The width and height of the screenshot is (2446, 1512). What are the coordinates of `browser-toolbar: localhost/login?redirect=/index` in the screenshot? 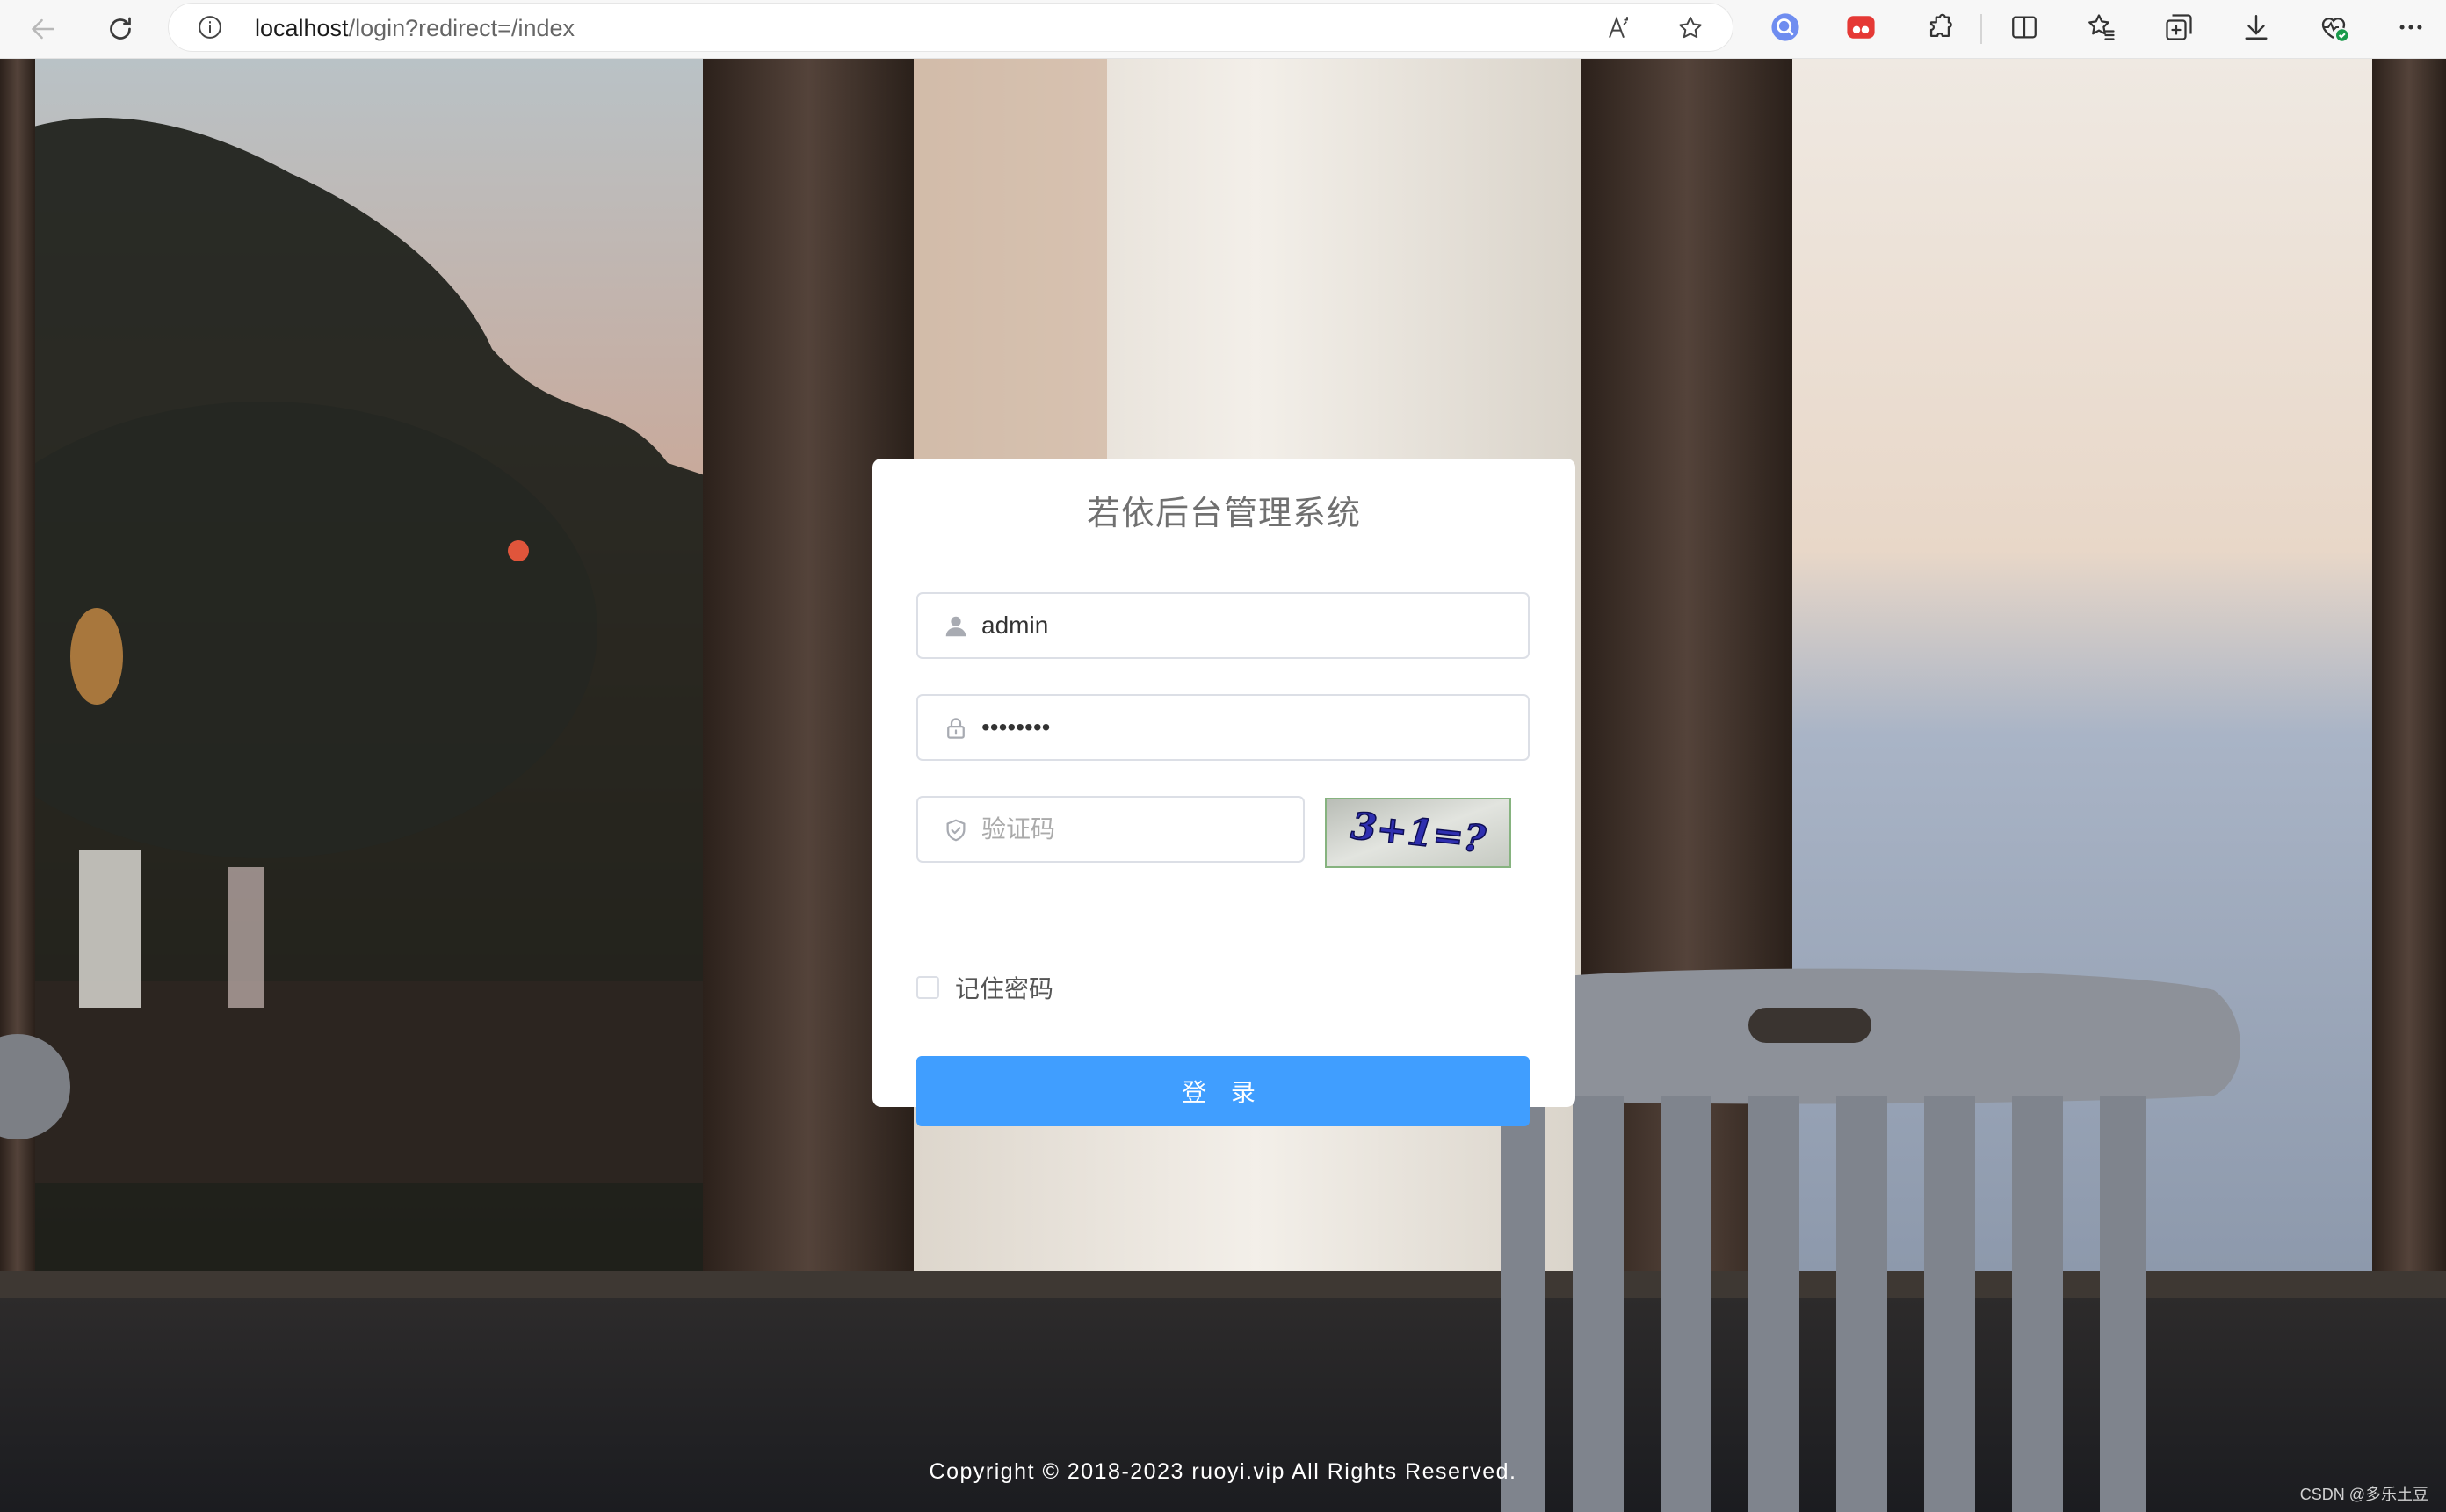 It's located at (1223, 29).